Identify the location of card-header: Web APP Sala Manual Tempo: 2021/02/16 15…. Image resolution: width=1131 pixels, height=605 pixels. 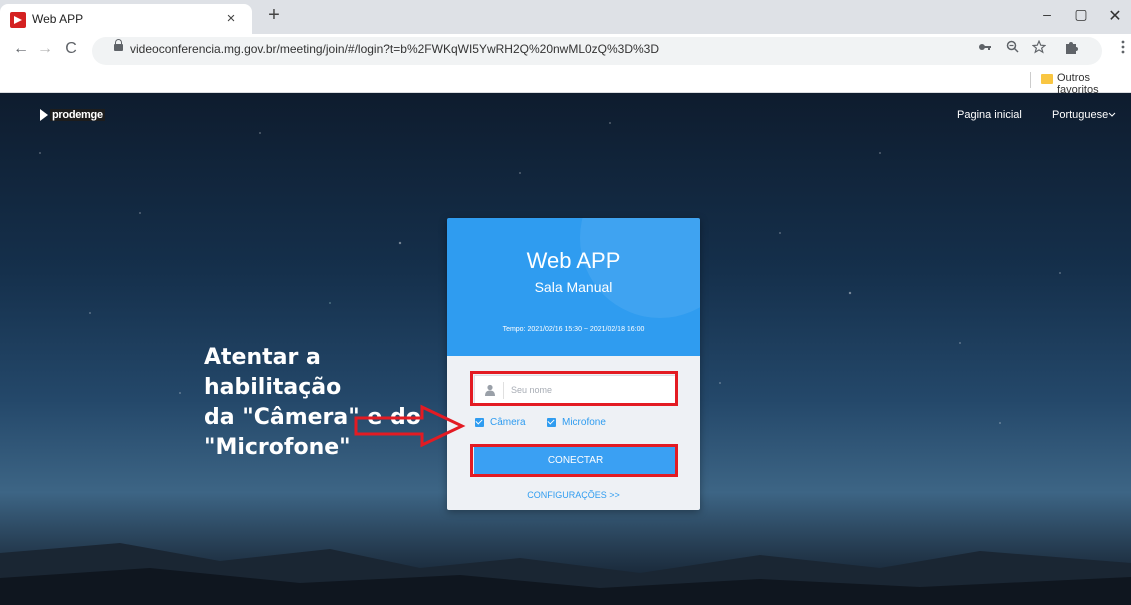
(573, 287).